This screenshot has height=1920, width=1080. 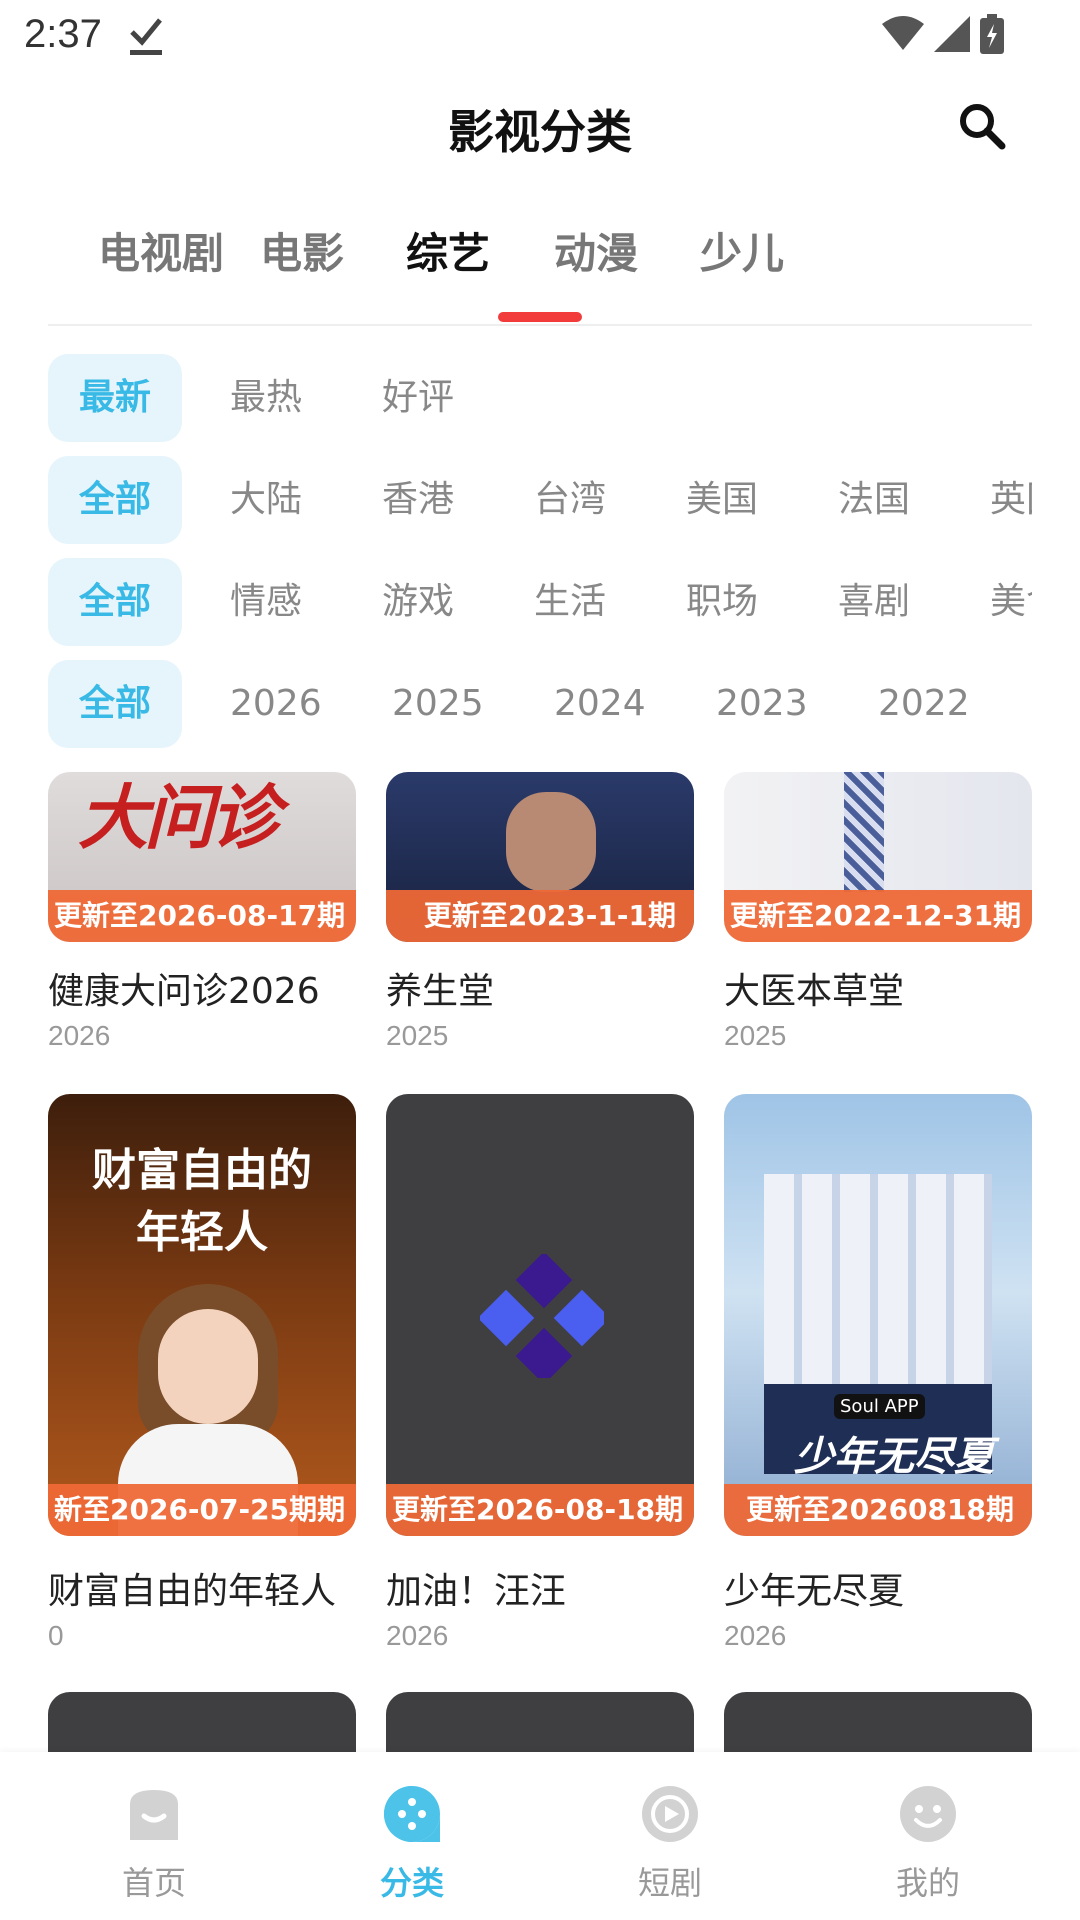 I want to click on filter-sort-latest: 最新, so click(x=115, y=398).